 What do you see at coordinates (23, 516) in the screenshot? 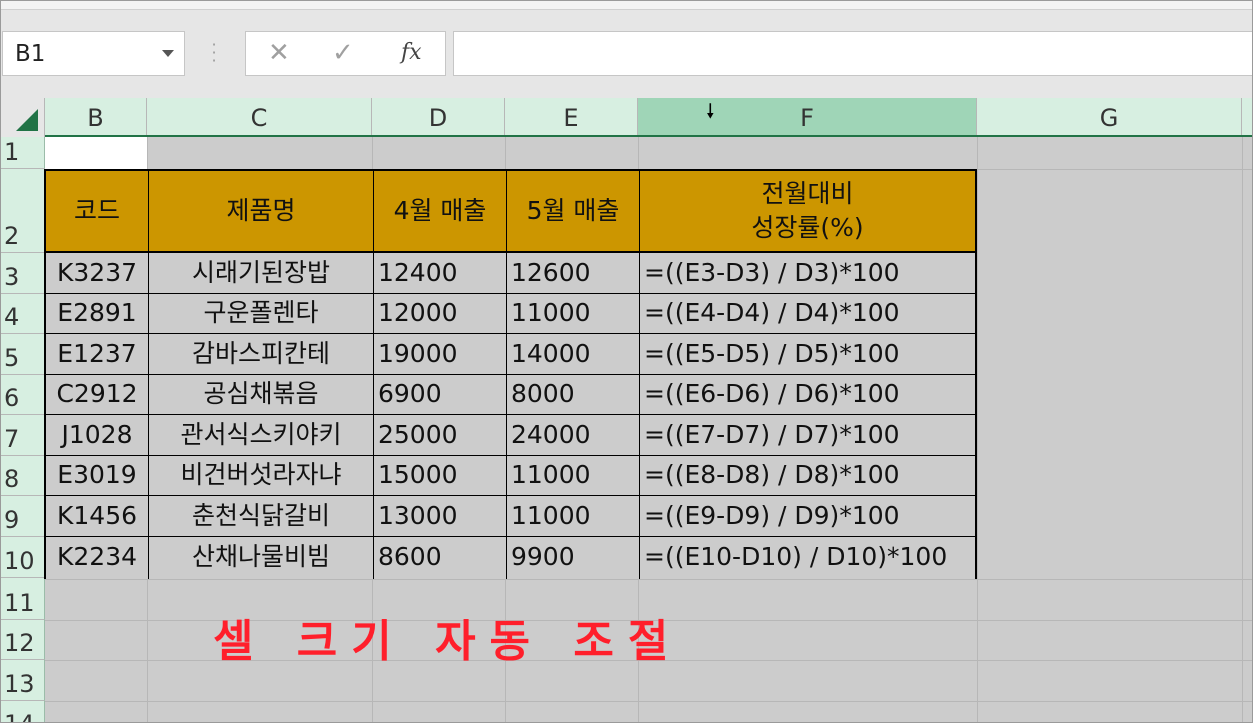
I see `row-header-9: 9` at bounding box center [23, 516].